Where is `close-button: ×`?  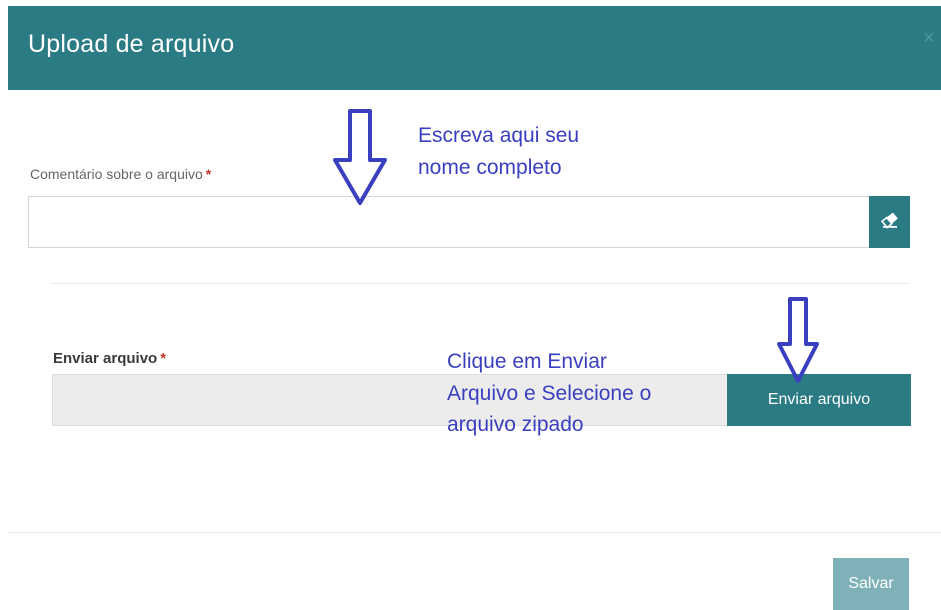 close-button: × is located at coordinates (929, 38).